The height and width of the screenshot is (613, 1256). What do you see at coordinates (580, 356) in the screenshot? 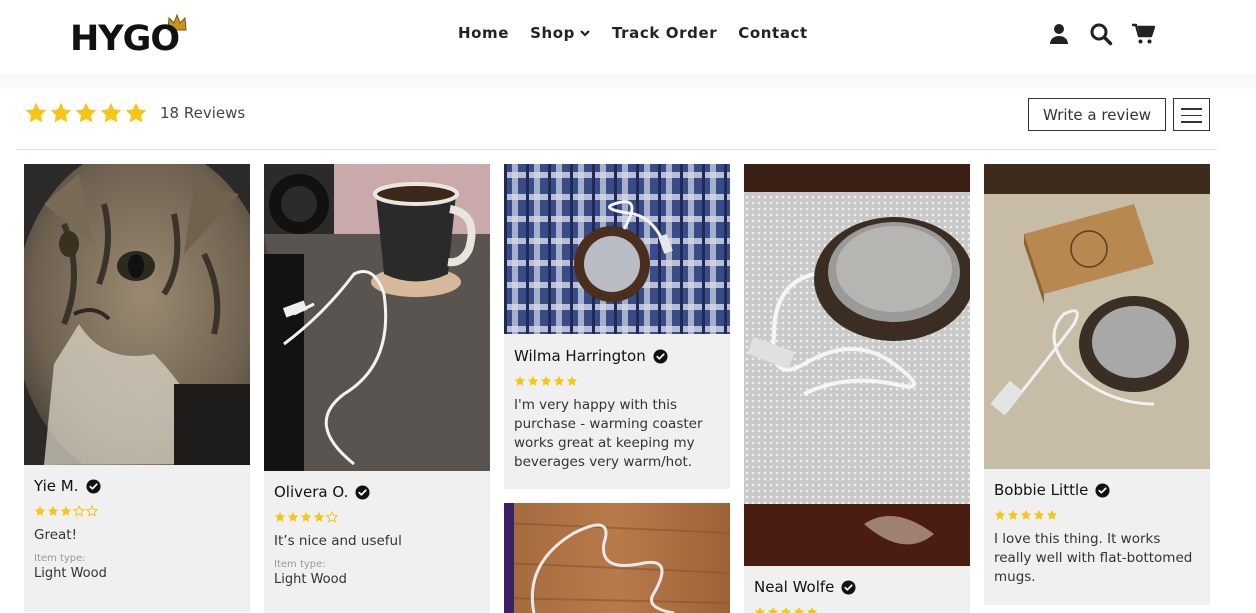
I see `reviewer-name: Wilma Harrington` at bounding box center [580, 356].